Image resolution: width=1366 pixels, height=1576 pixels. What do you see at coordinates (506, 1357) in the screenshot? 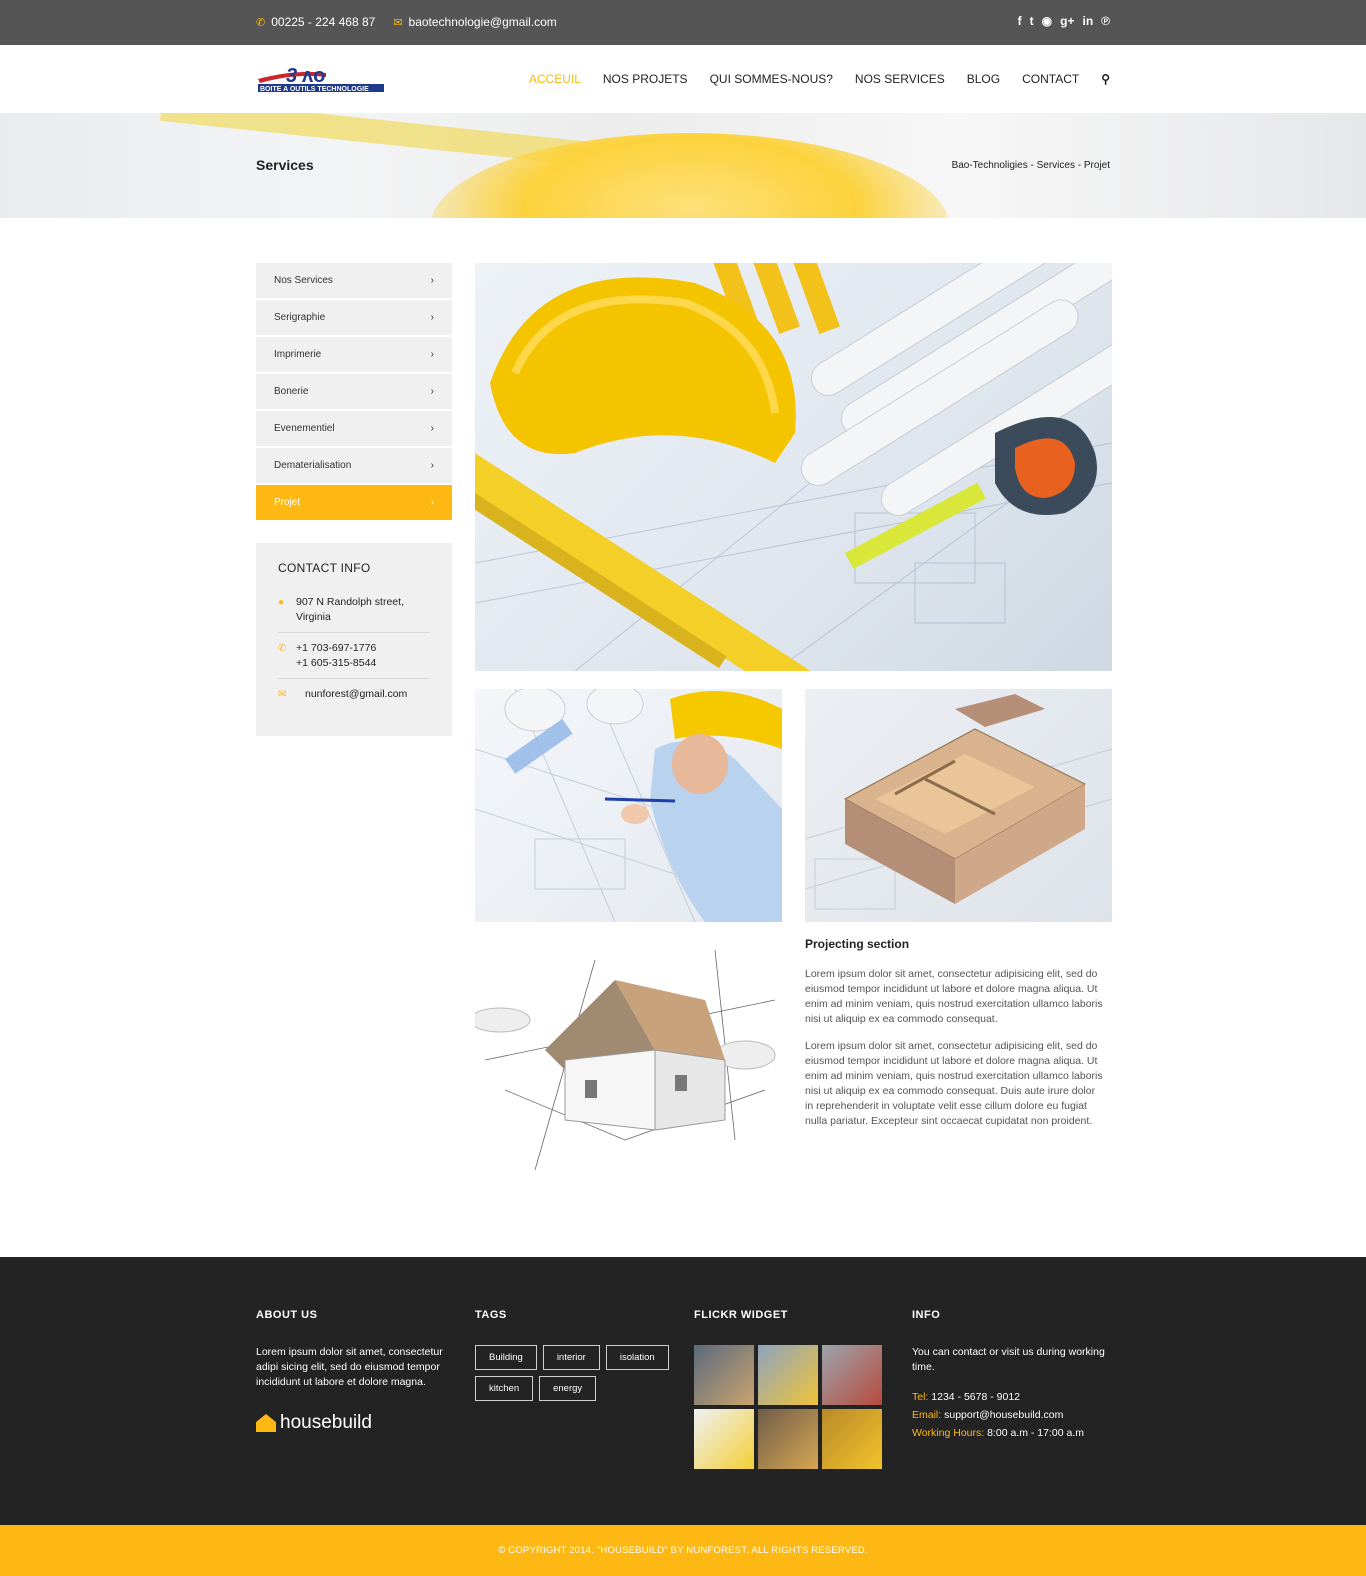
I see `tag-building: Building` at bounding box center [506, 1357].